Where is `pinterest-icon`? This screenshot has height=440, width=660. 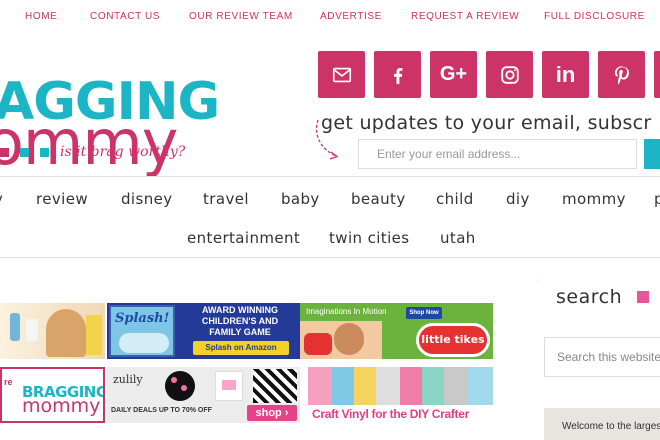
pinterest-icon is located at coordinates (621, 74).